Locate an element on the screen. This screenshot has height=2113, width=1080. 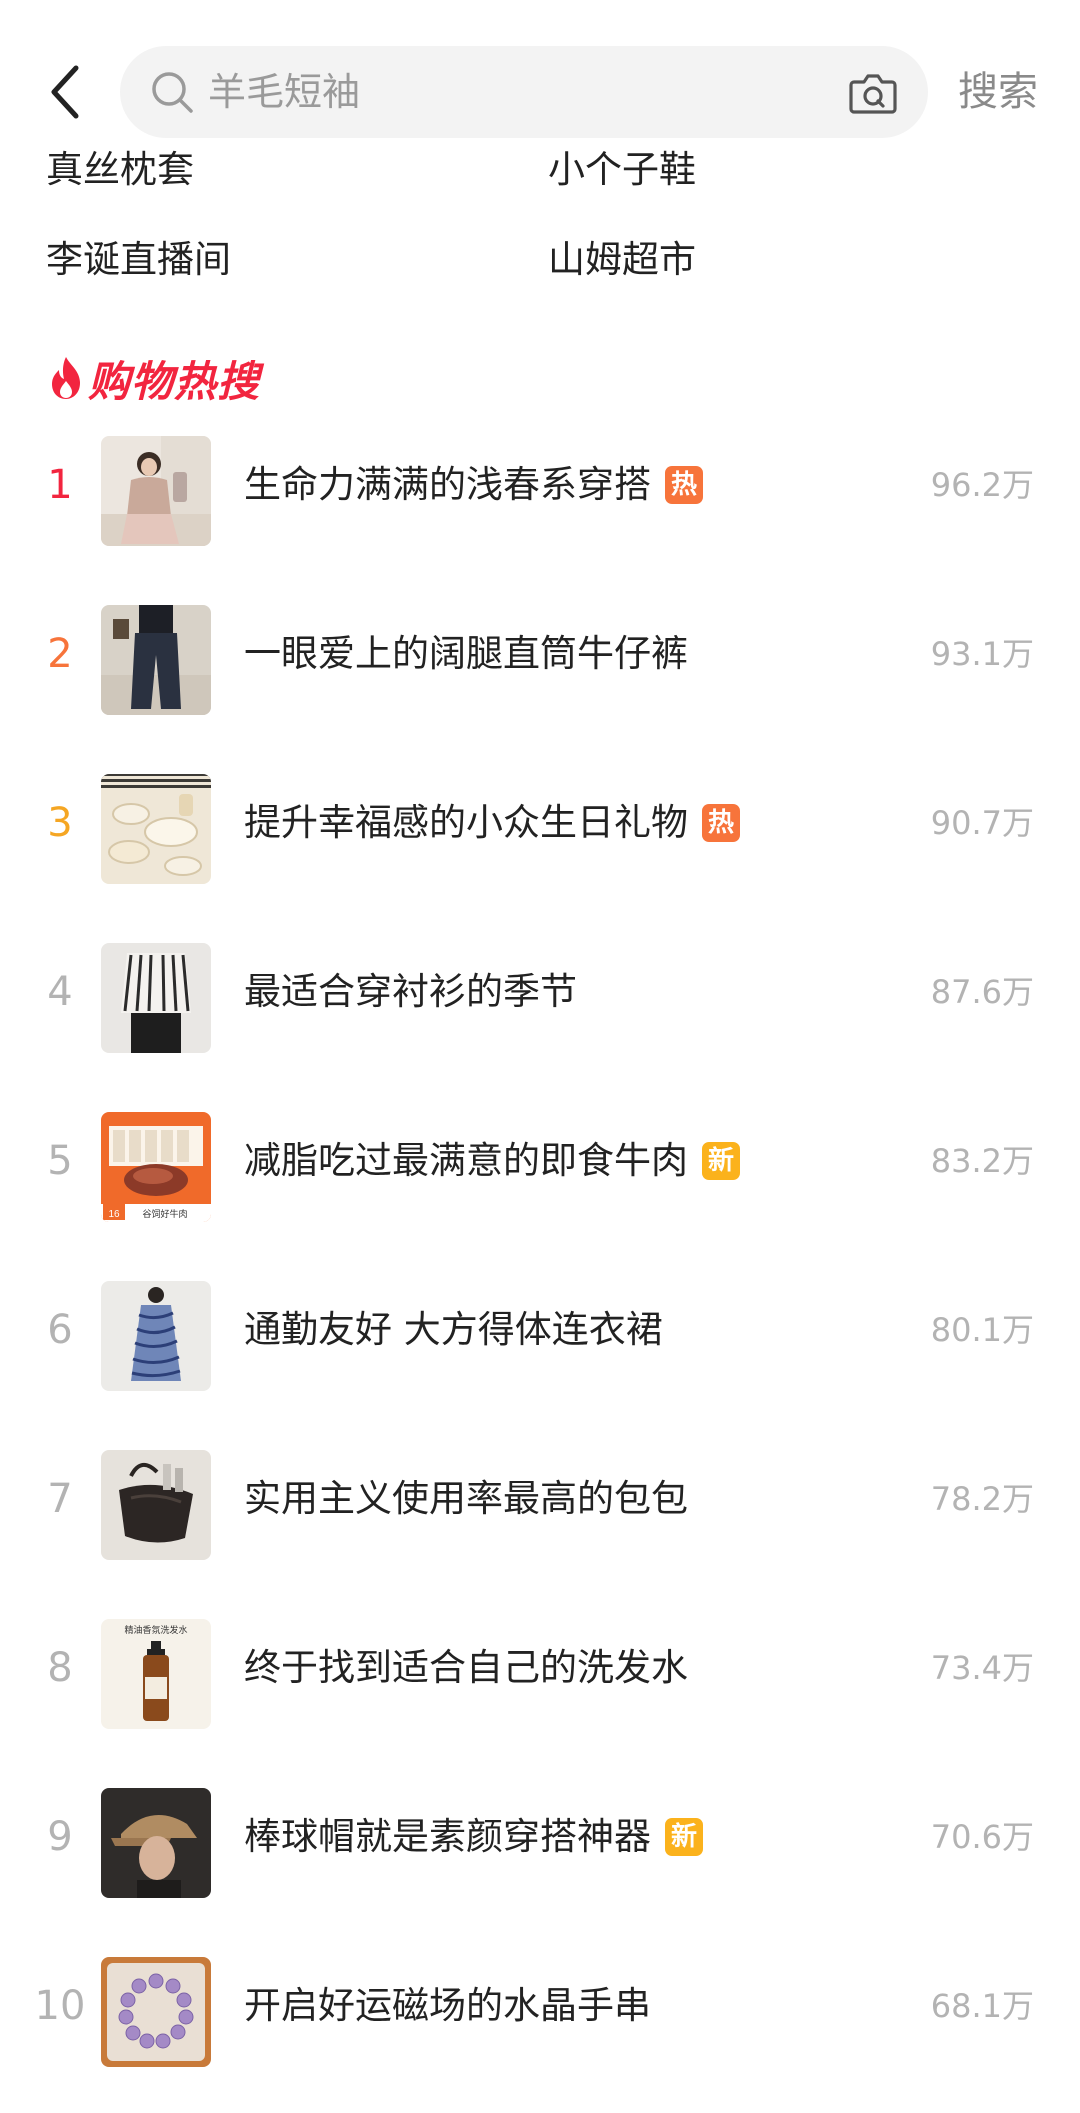
heat-value: 70.6万 is located at coordinates (982, 1837).